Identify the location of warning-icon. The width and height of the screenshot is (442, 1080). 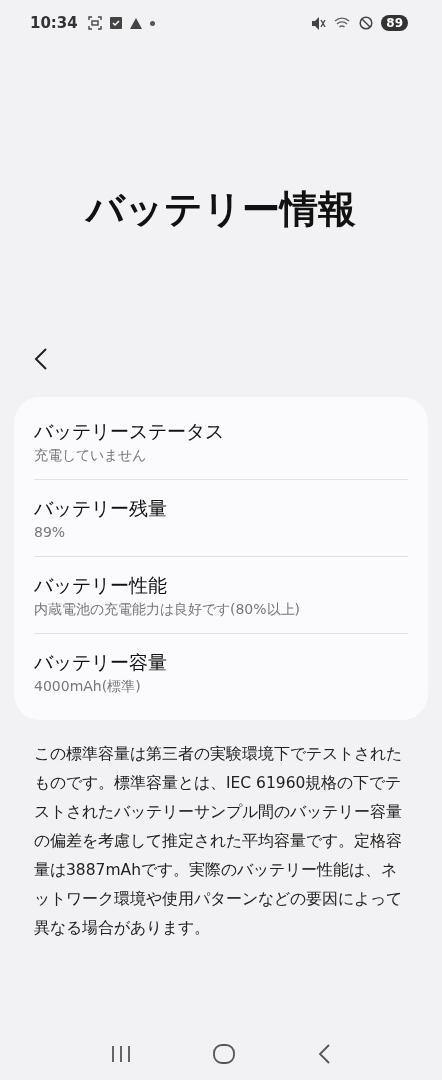
(135, 23).